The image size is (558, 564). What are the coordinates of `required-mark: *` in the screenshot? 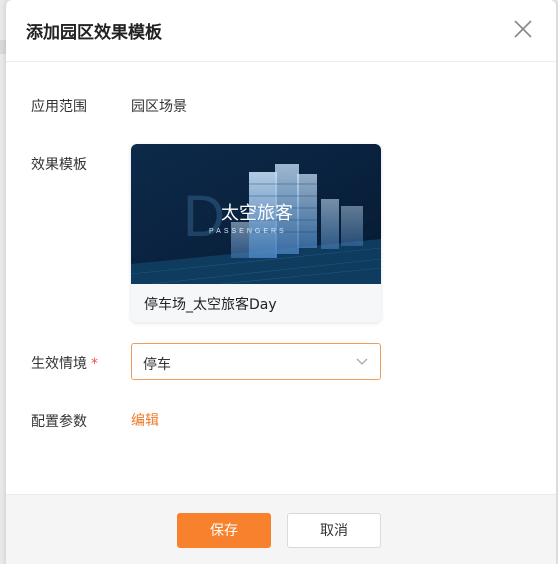 It's located at (94, 364).